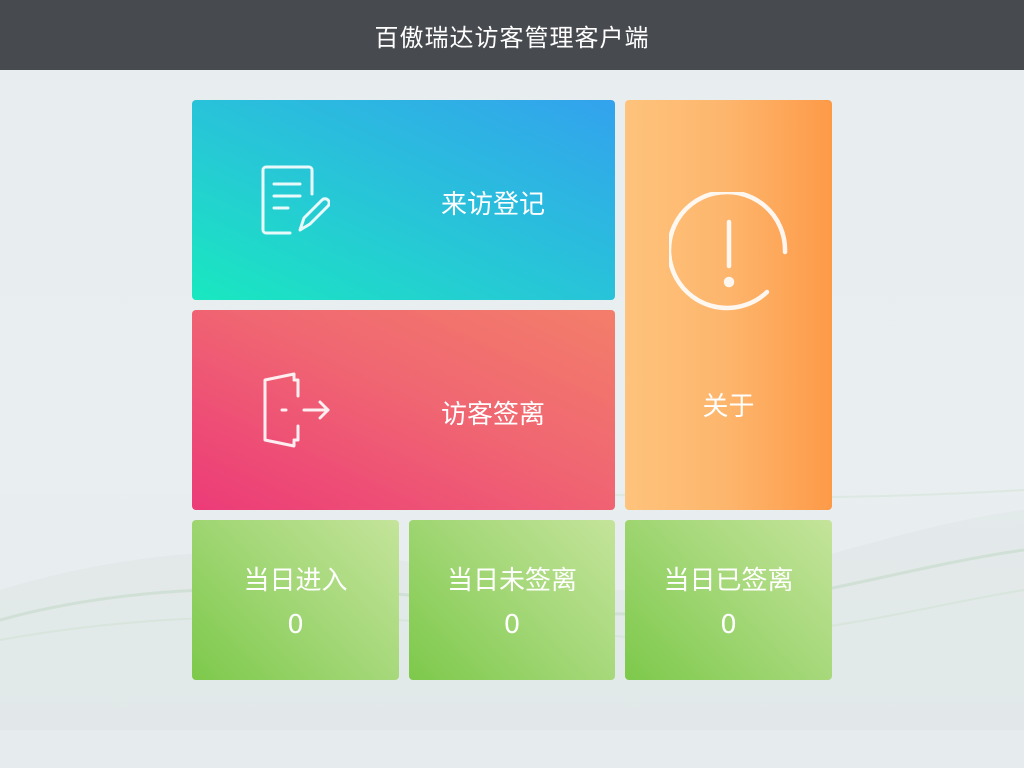  Describe the element at coordinates (512, 37) in the screenshot. I see `app-title: 百傲瑞达访客管理客户端` at that location.